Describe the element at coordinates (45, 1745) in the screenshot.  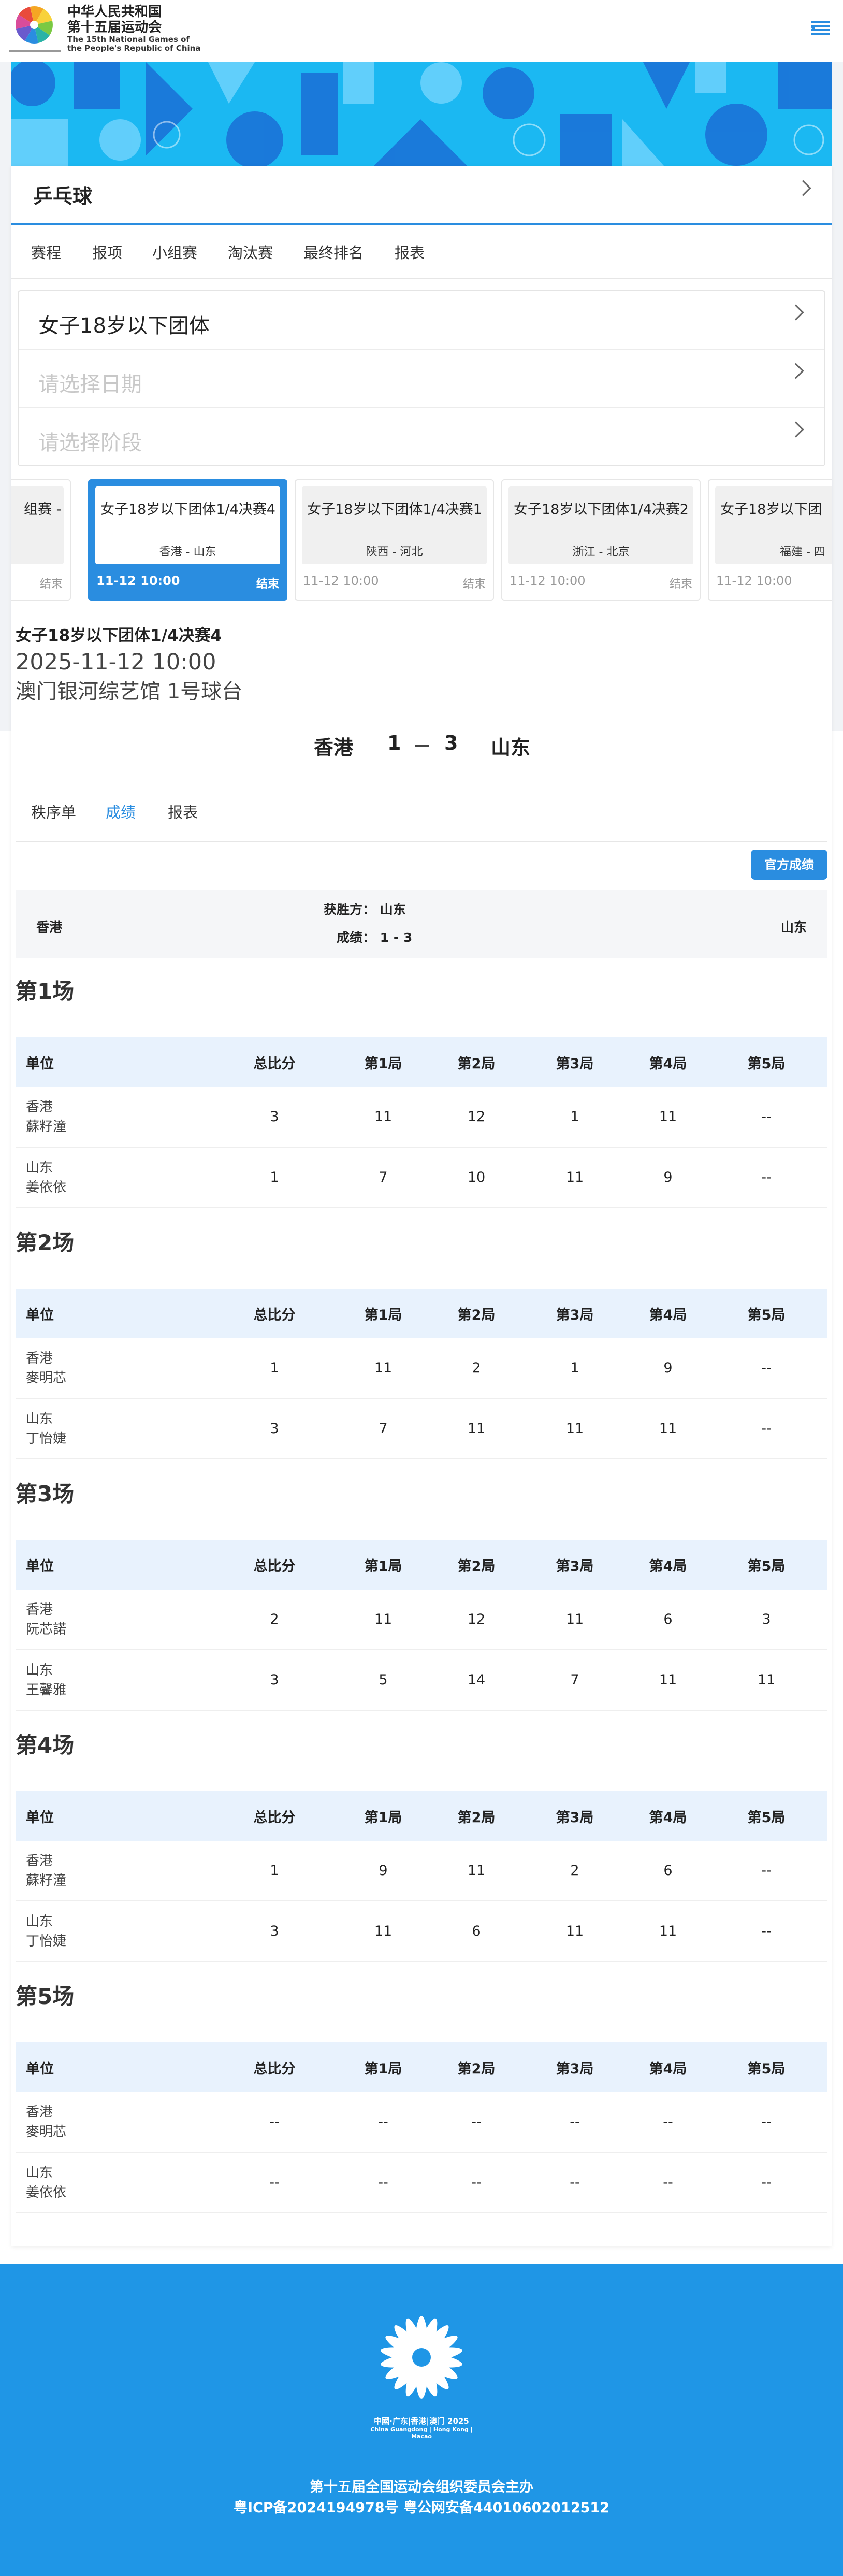
I see `game-title: 第4场` at that location.